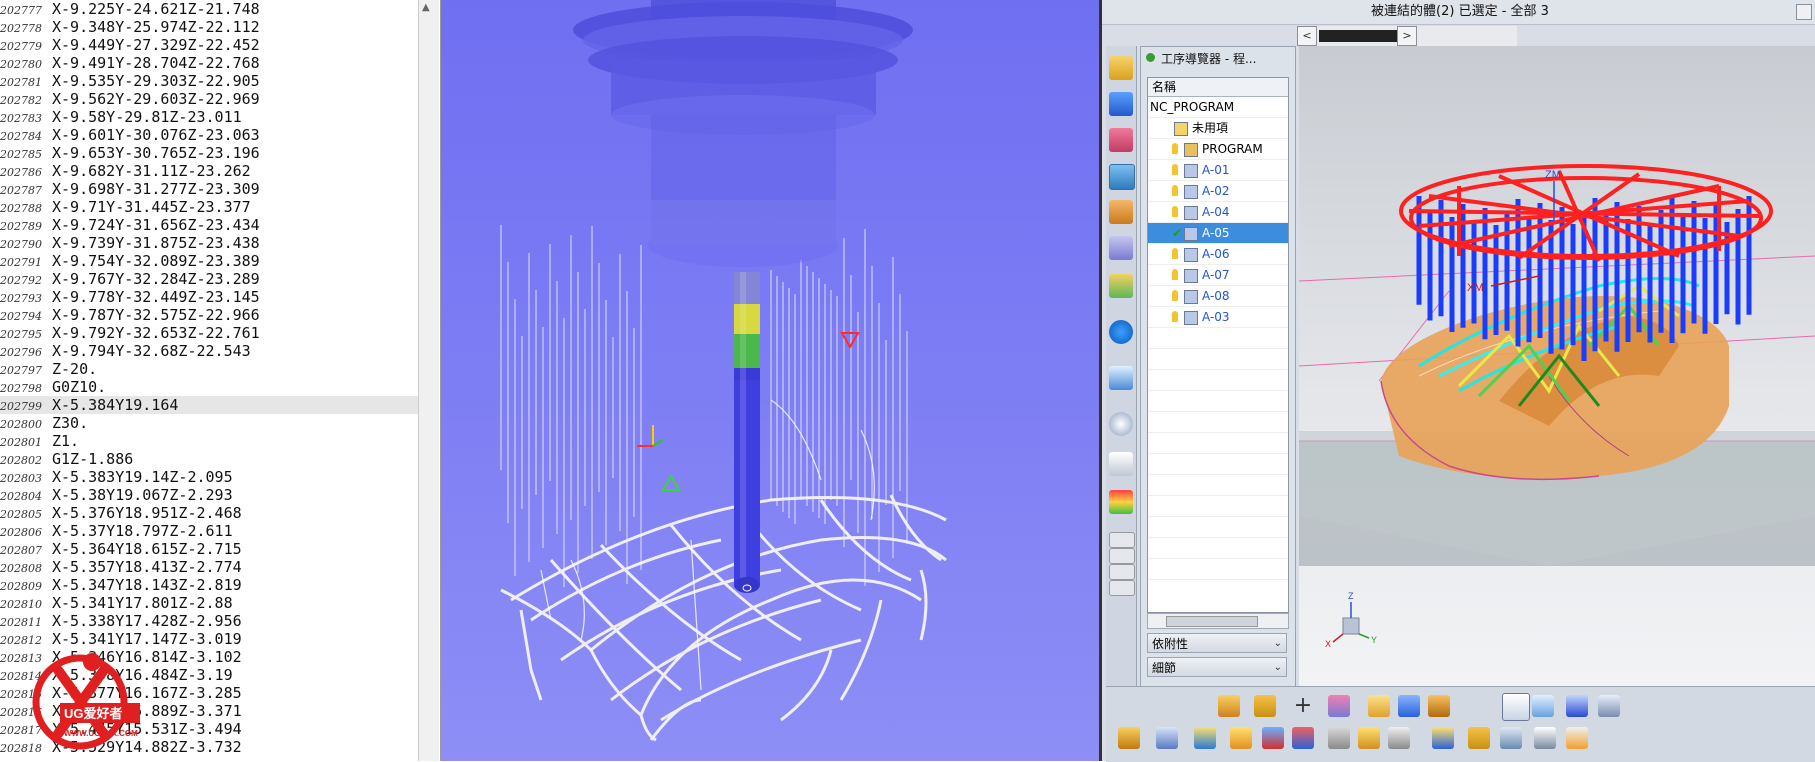 The height and width of the screenshot is (762, 1815). What do you see at coordinates (1150, 57) in the screenshot?
I see `pin-icon` at bounding box center [1150, 57].